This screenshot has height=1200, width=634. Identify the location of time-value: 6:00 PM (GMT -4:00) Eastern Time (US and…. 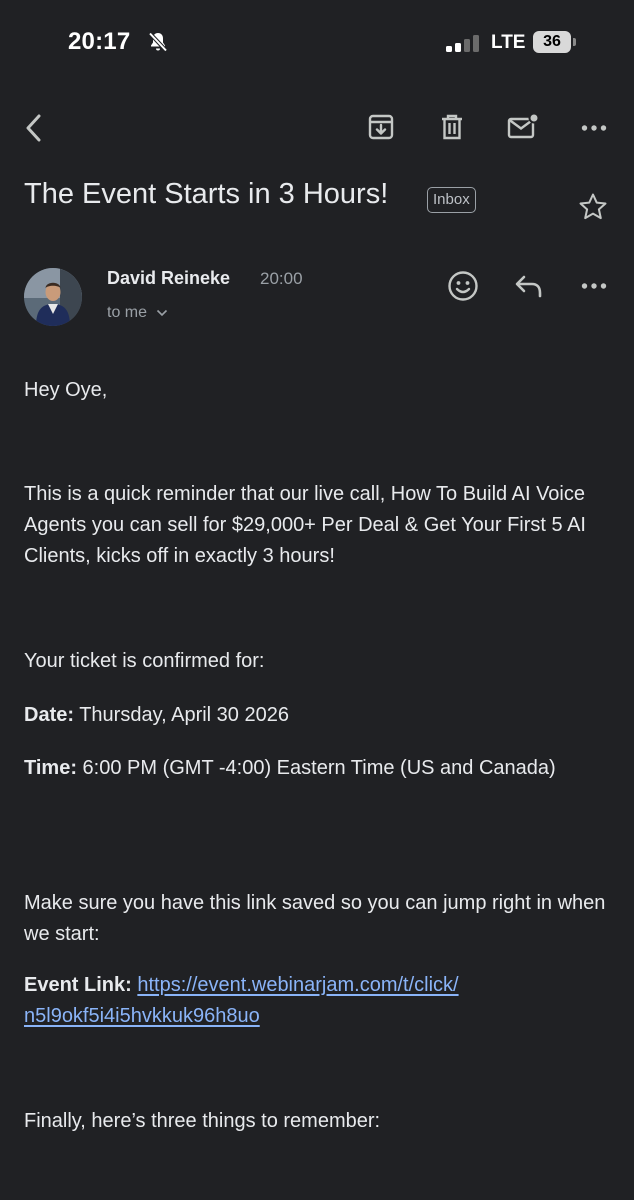
(316, 768).